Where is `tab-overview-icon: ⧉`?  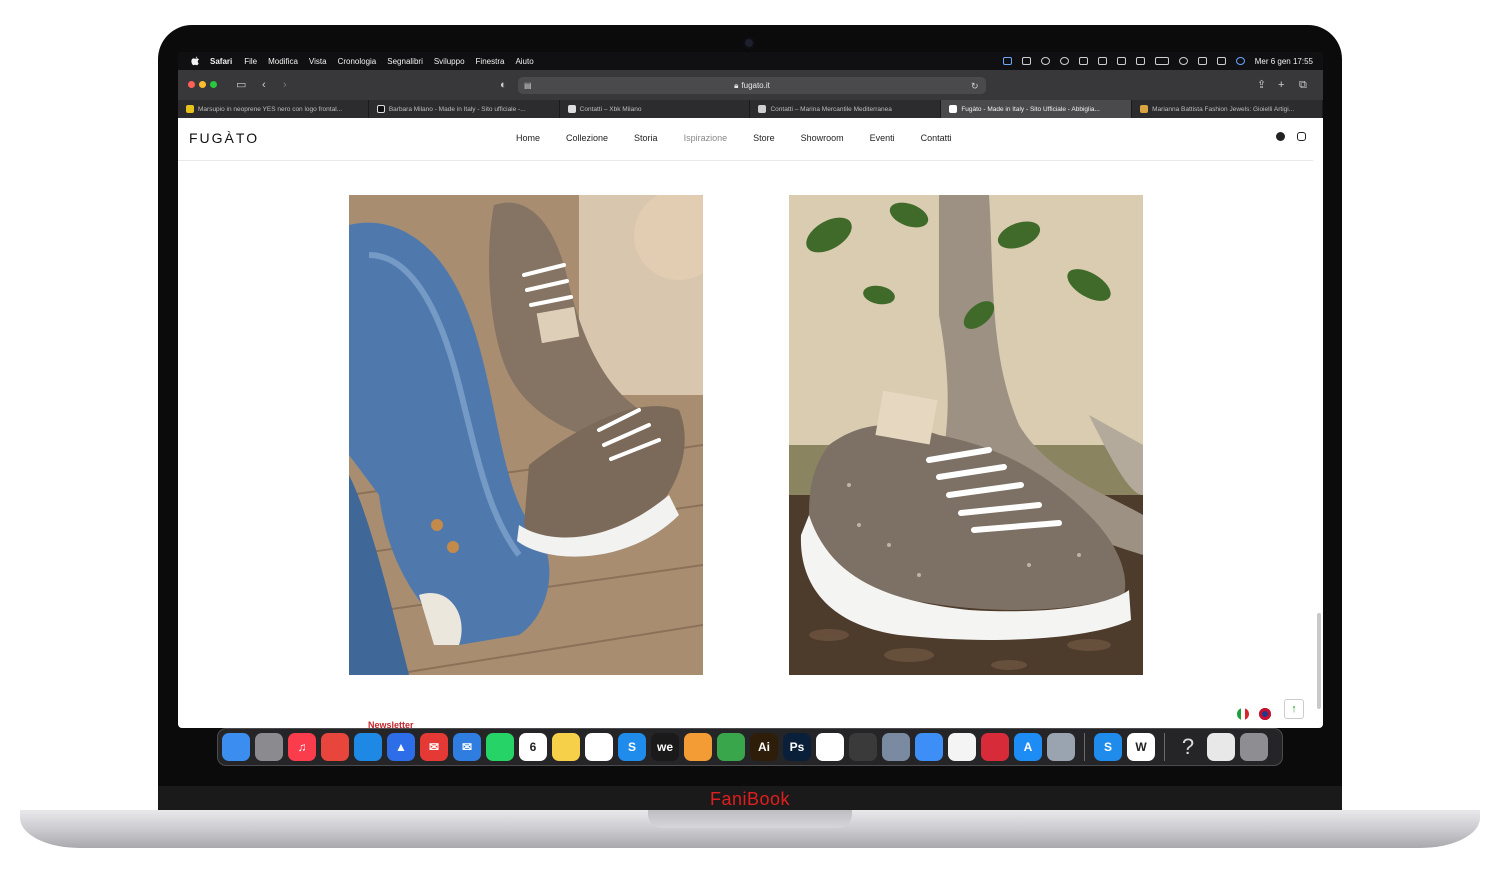
tab-overview-icon: ⧉ is located at coordinates (1303, 85).